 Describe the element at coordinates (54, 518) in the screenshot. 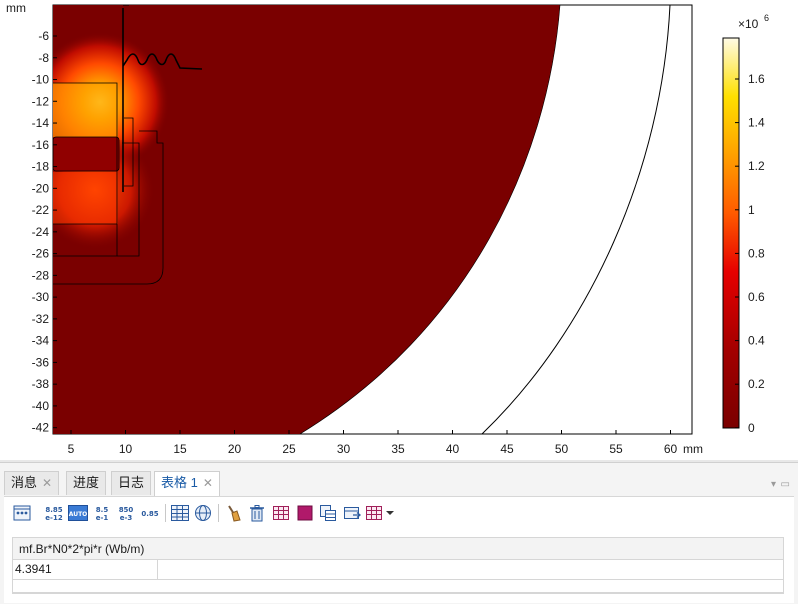

I see `svg-text: e-12` at that location.